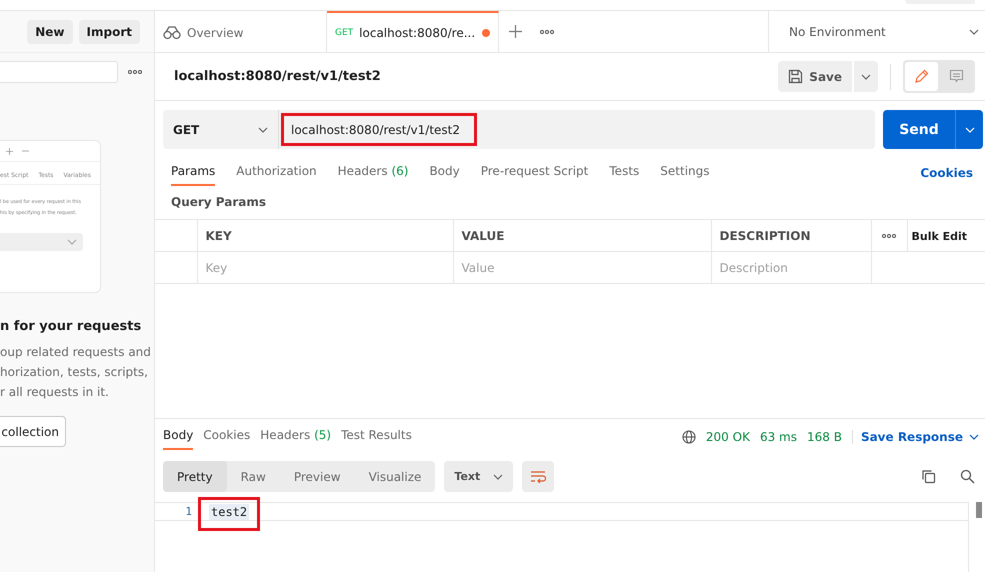 The image size is (985, 572). Describe the element at coordinates (195, 476) in the screenshot. I see `view-tab: Pretty` at that location.